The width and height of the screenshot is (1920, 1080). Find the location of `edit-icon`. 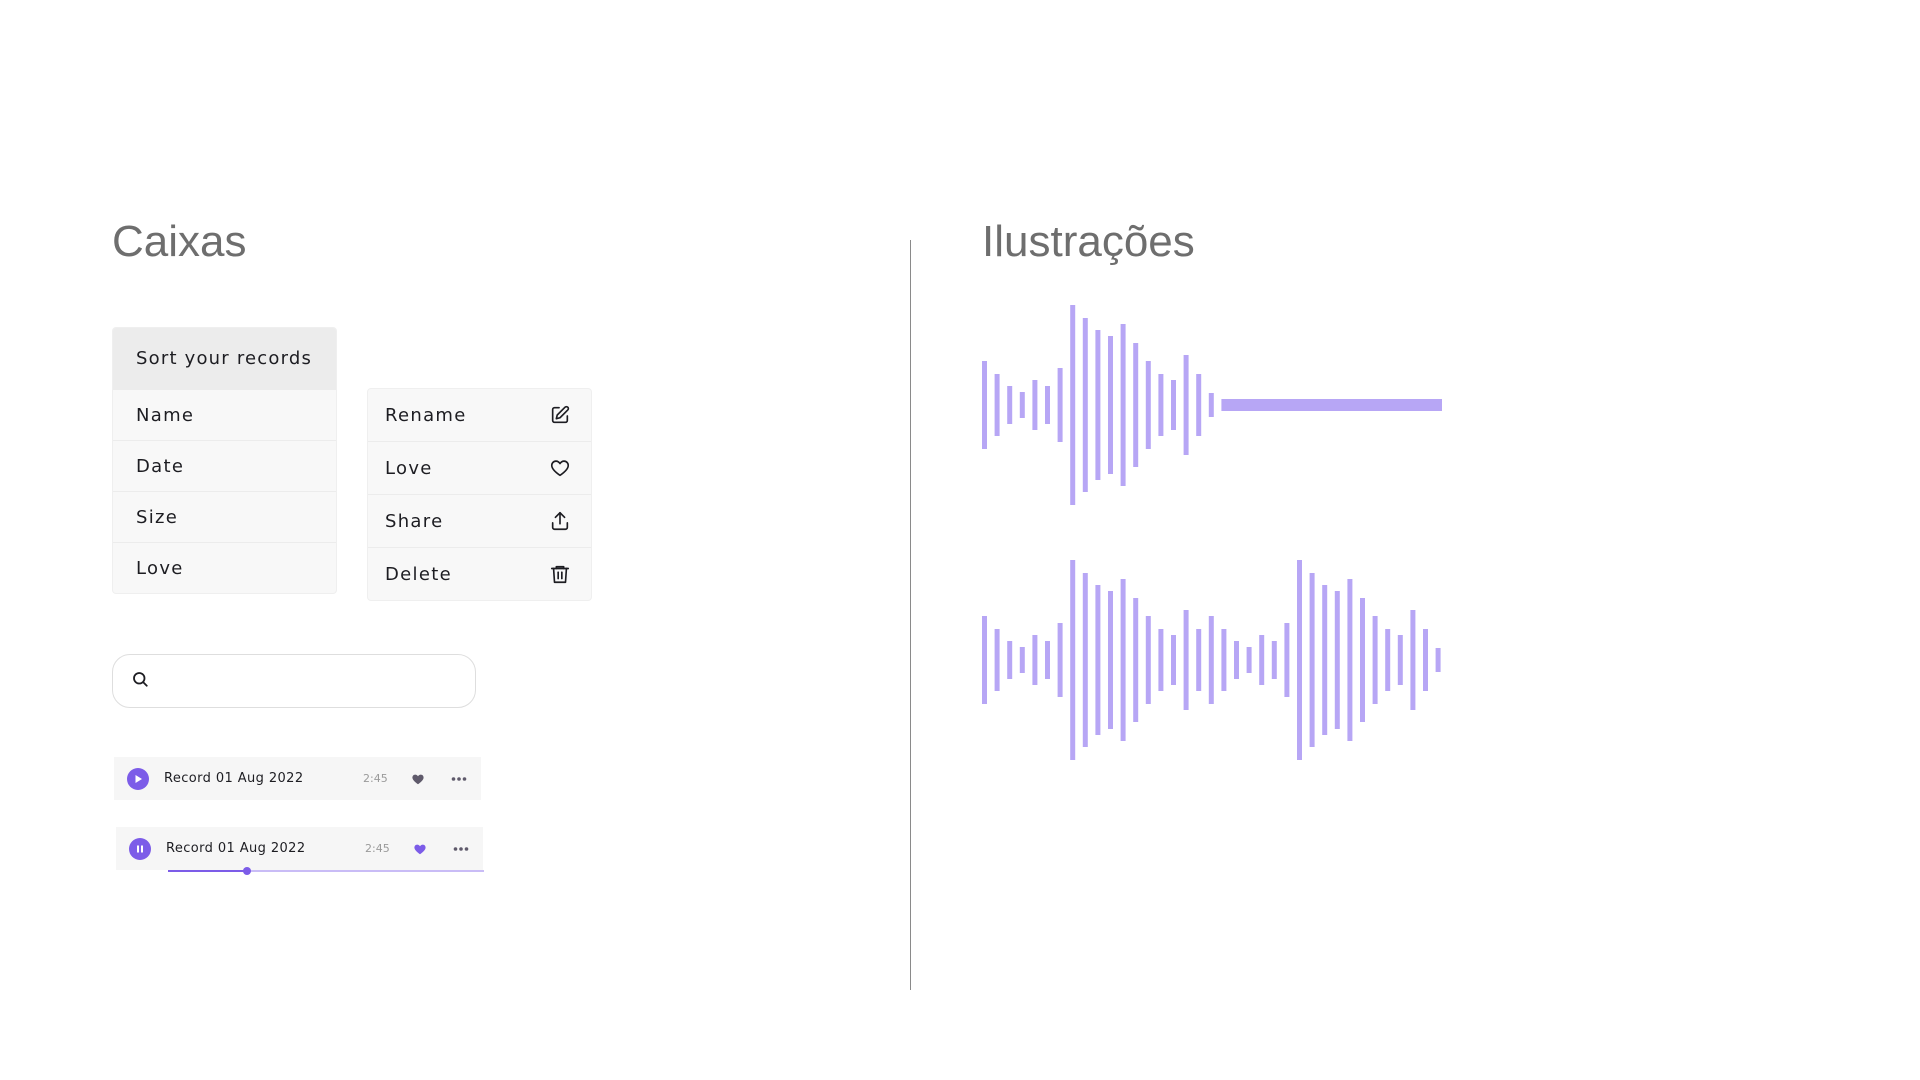

edit-icon is located at coordinates (560, 415).